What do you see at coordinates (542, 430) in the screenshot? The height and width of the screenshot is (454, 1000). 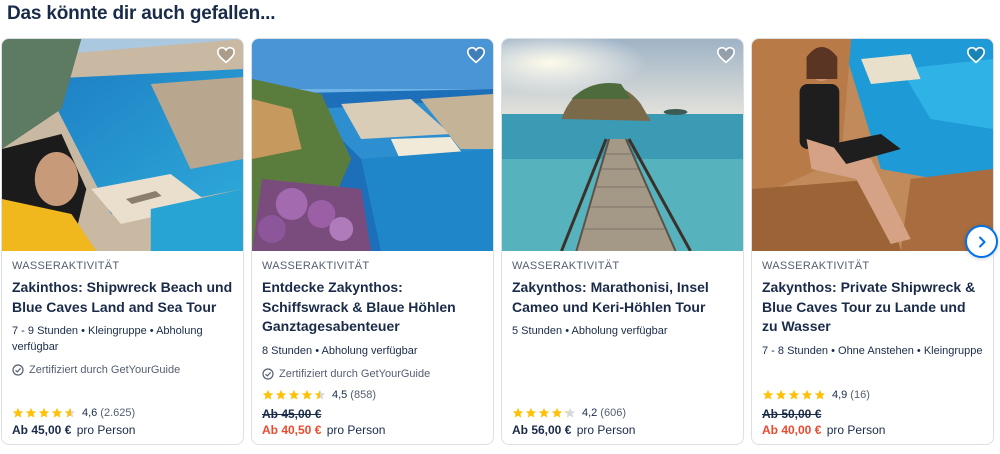 I see `price: Ab 56,00 €` at bounding box center [542, 430].